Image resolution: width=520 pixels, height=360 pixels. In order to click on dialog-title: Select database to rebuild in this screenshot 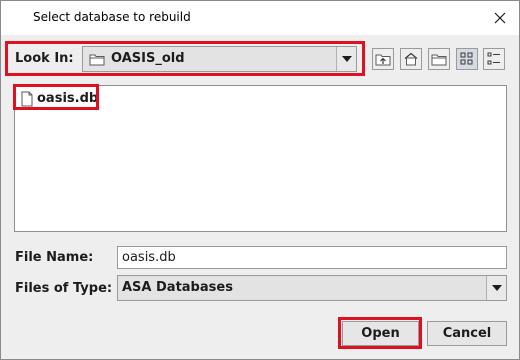, I will do `click(112, 17)`.